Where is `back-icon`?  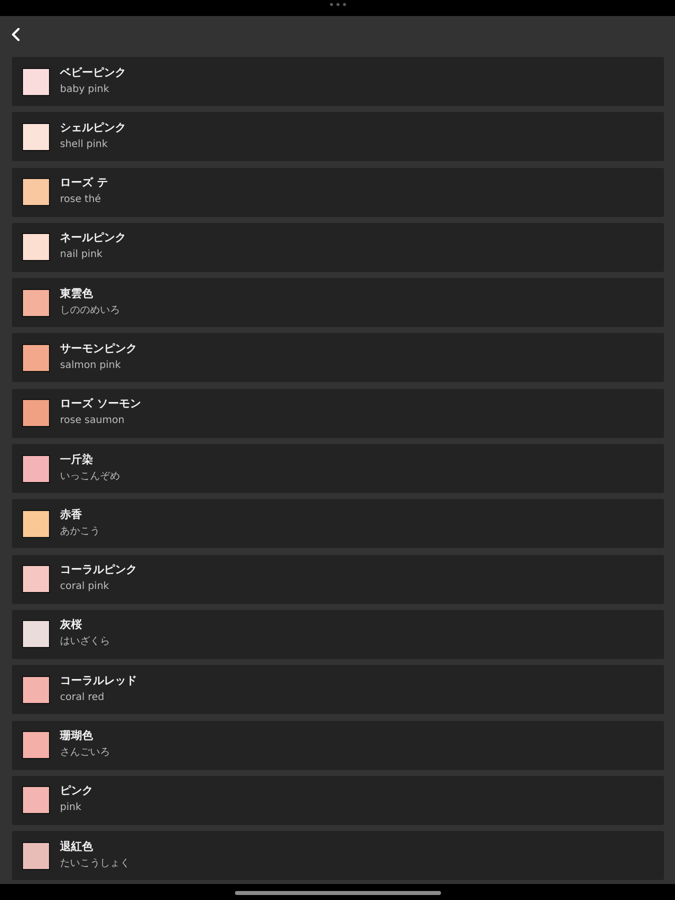 back-icon is located at coordinates (15, 34).